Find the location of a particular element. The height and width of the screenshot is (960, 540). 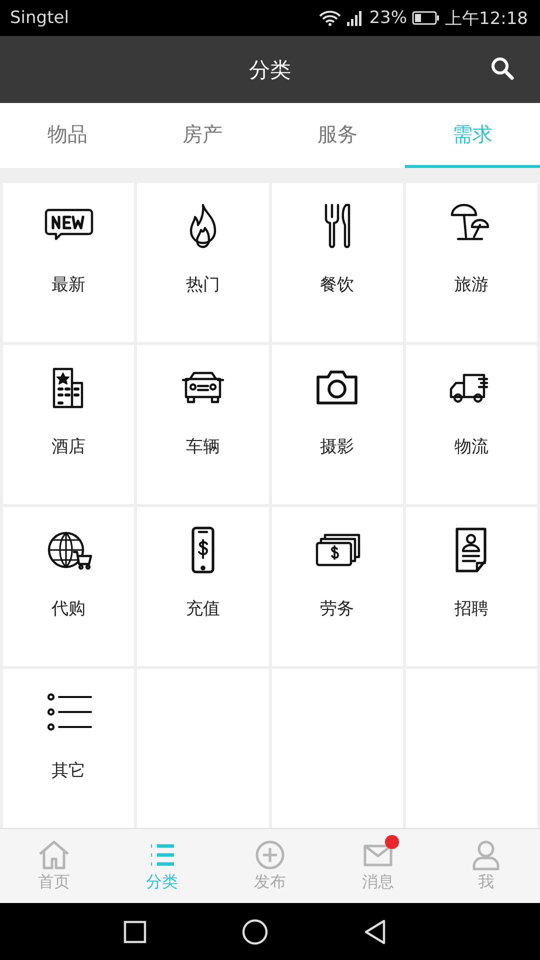

category-tile: 热门 is located at coordinates (202, 262).